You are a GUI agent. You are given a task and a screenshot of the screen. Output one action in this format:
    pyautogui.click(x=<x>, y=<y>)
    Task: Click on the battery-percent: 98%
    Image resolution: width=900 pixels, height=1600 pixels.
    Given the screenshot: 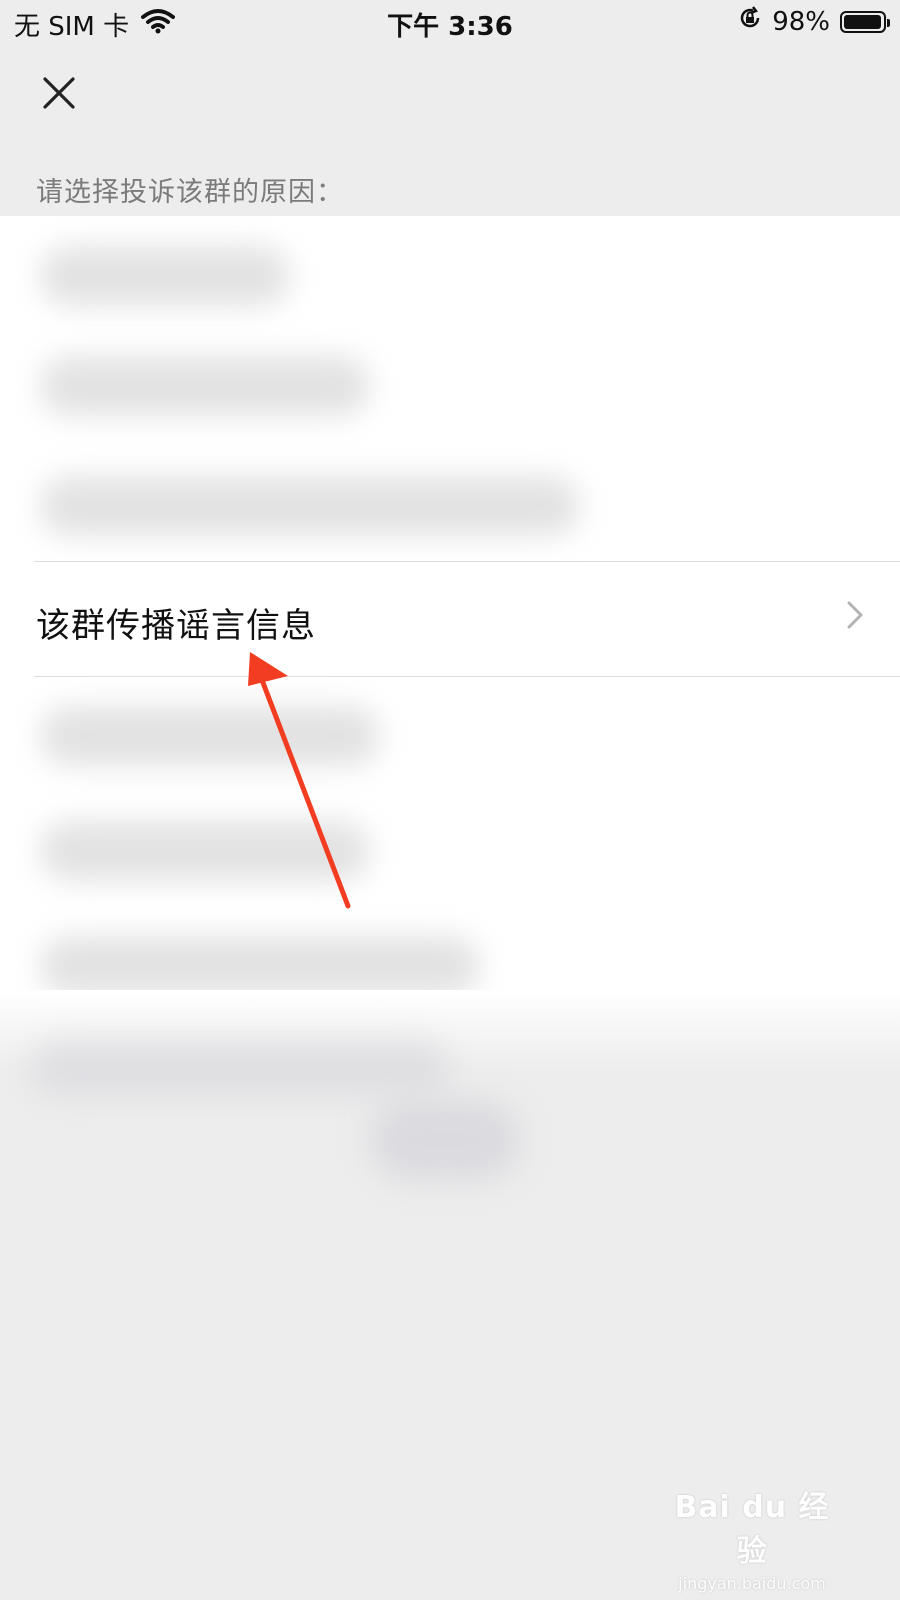 What is the action you would take?
    pyautogui.click(x=801, y=21)
    